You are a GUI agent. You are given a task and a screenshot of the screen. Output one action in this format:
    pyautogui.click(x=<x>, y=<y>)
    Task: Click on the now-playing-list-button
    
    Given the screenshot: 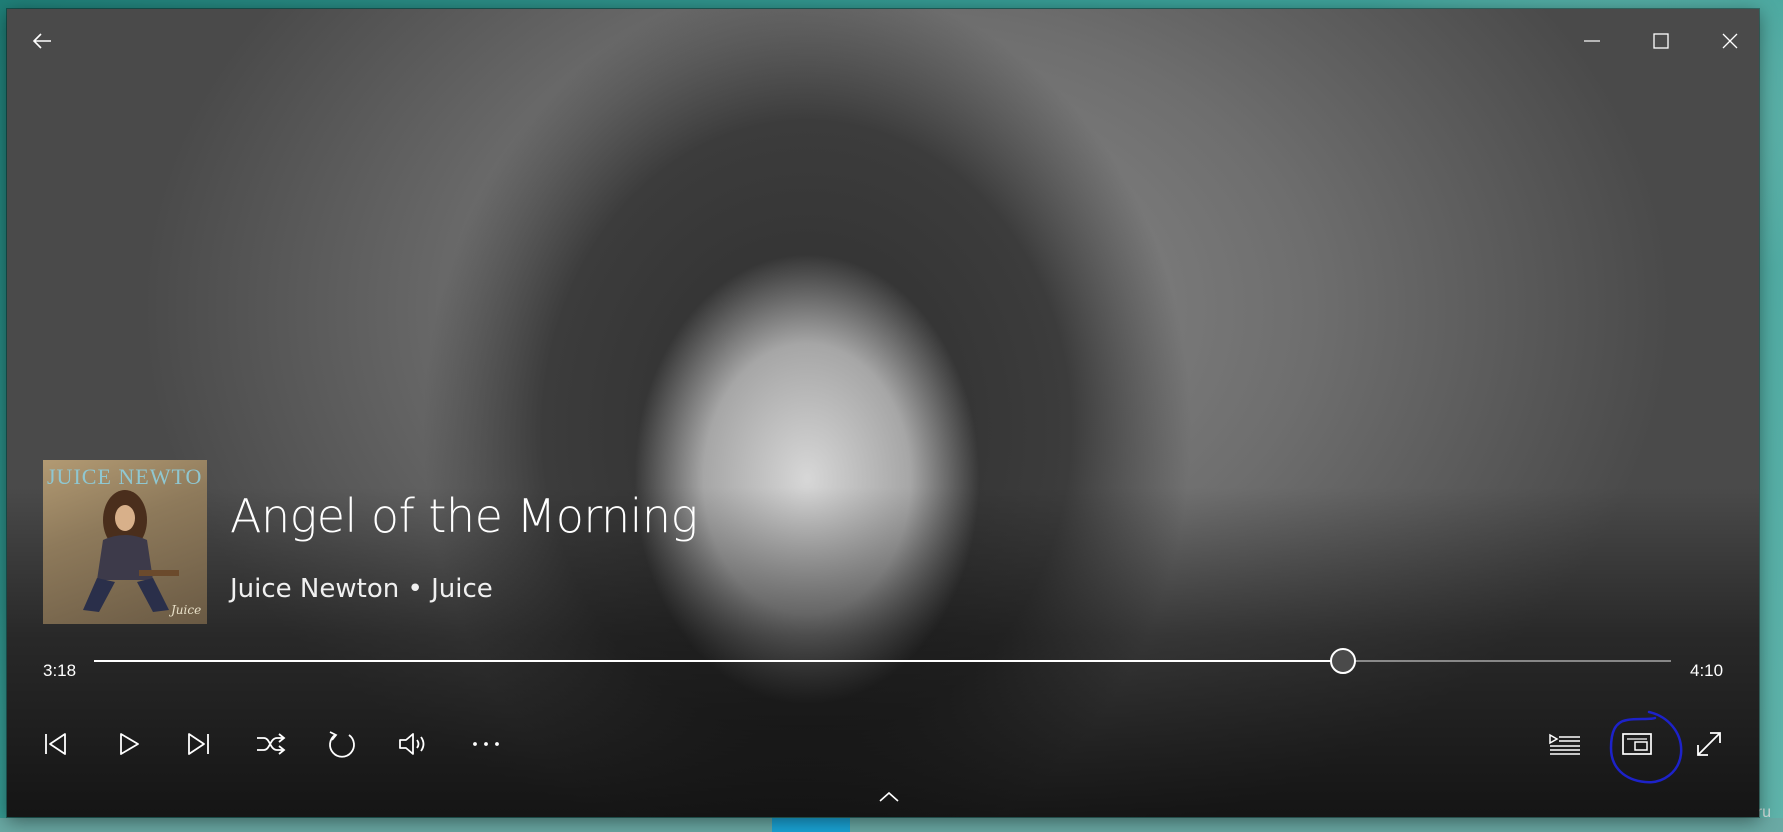 What is the action you would take?
    pyautogui.click(x=1565, y=744)
    